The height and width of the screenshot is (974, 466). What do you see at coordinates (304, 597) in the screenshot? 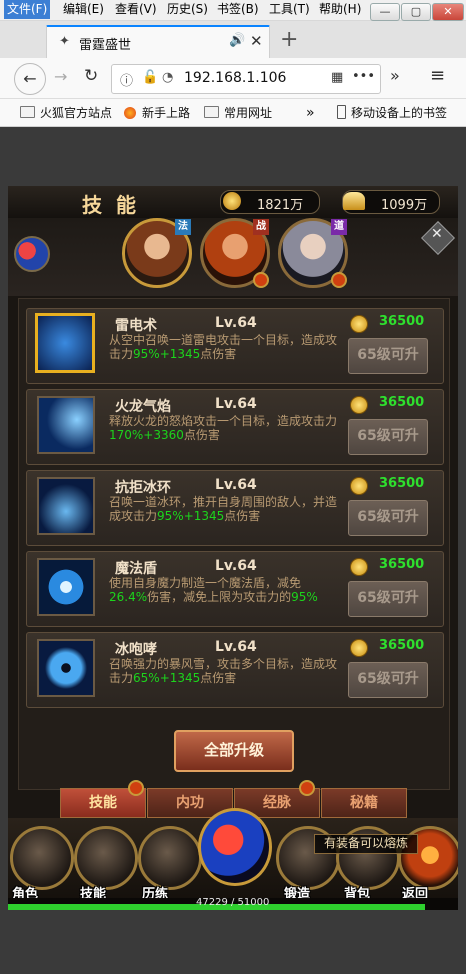
I see `desc-highlight: 95%` at bounding box center [304, 597].